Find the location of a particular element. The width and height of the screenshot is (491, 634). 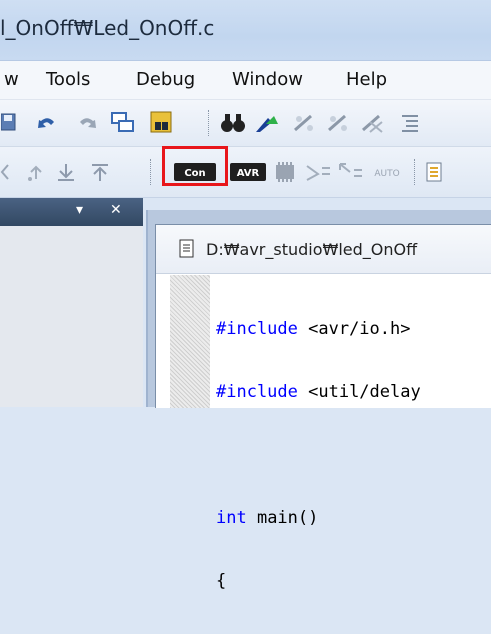

avr-label: AVR is located at coordinates (248, 173).